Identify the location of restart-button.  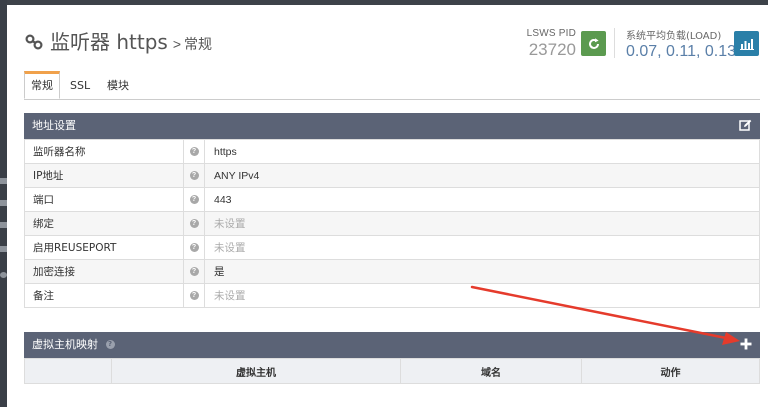
(593, 43).